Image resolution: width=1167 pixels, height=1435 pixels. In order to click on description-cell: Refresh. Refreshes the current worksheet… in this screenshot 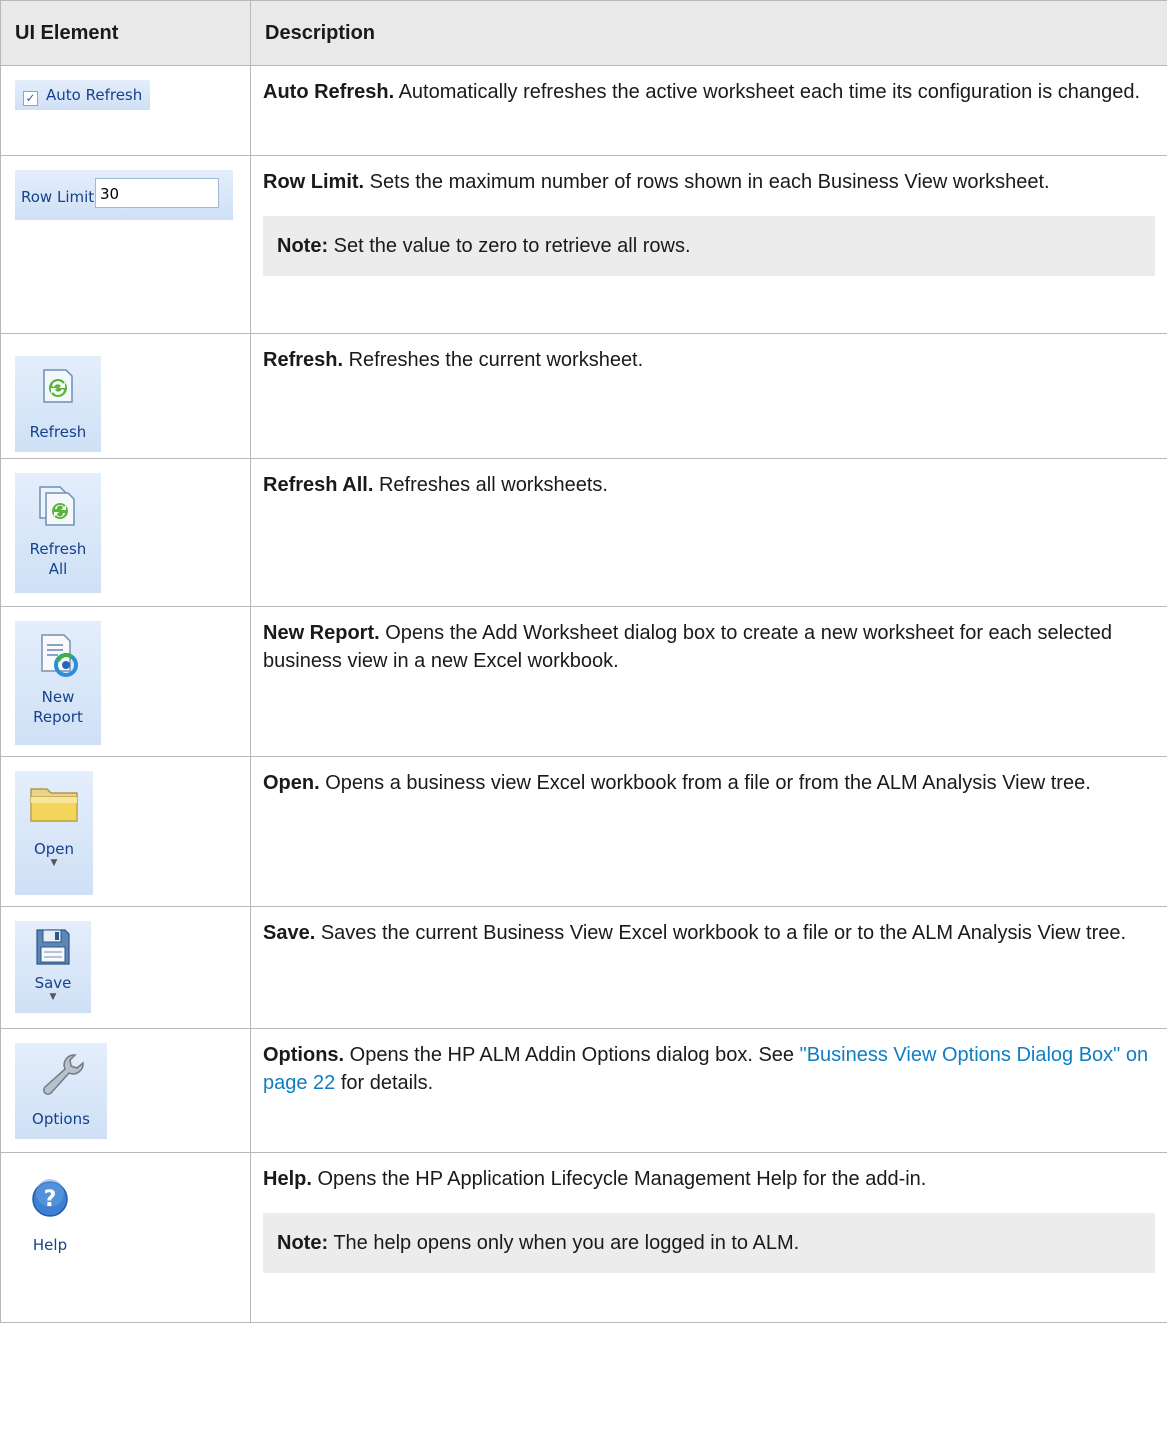, I will do `click(708, 396)`.